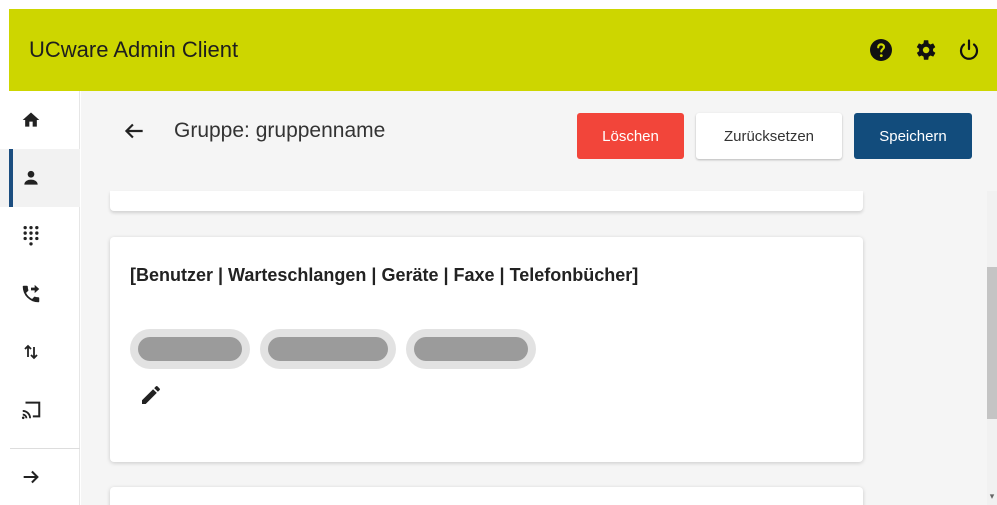 This screenshot has height=505, width=997. I want to click on power-icon, so click(969, 50).